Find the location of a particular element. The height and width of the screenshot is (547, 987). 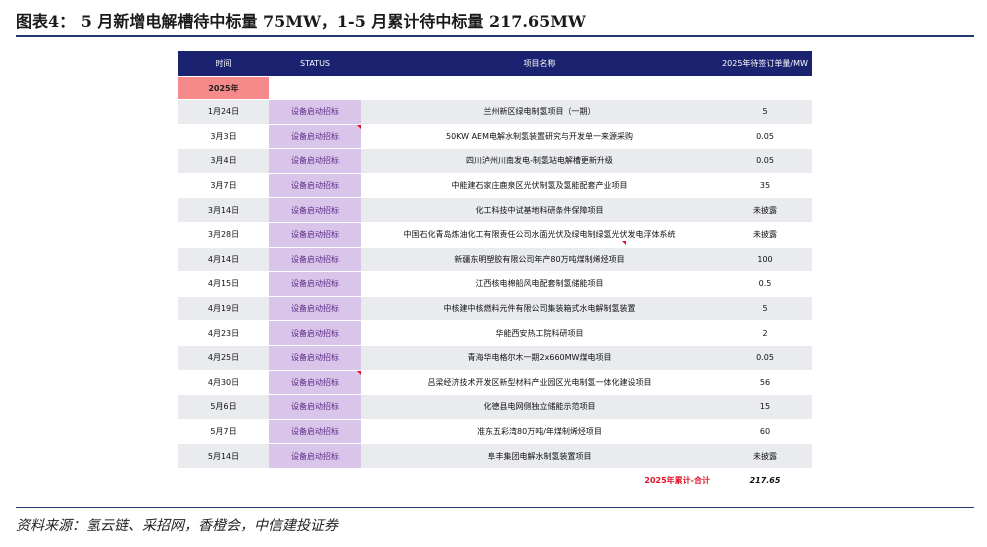

table-row: 3月14日 设备启动招标 化工科技中试基地科研条件保障项目 未披露 is located at coordinates (495, 210).